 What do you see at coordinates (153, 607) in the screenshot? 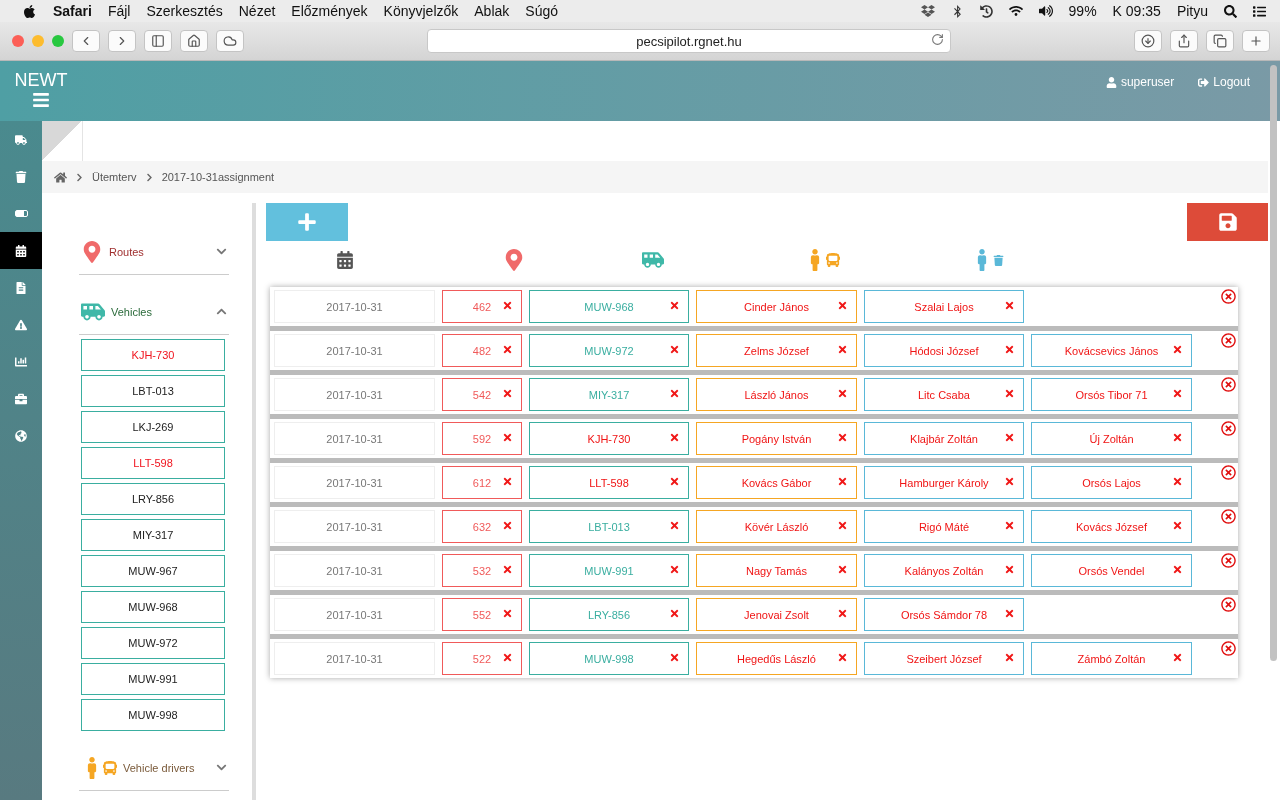
I see `vehicle-item: MUW-968` at bounding box center [153, 607].